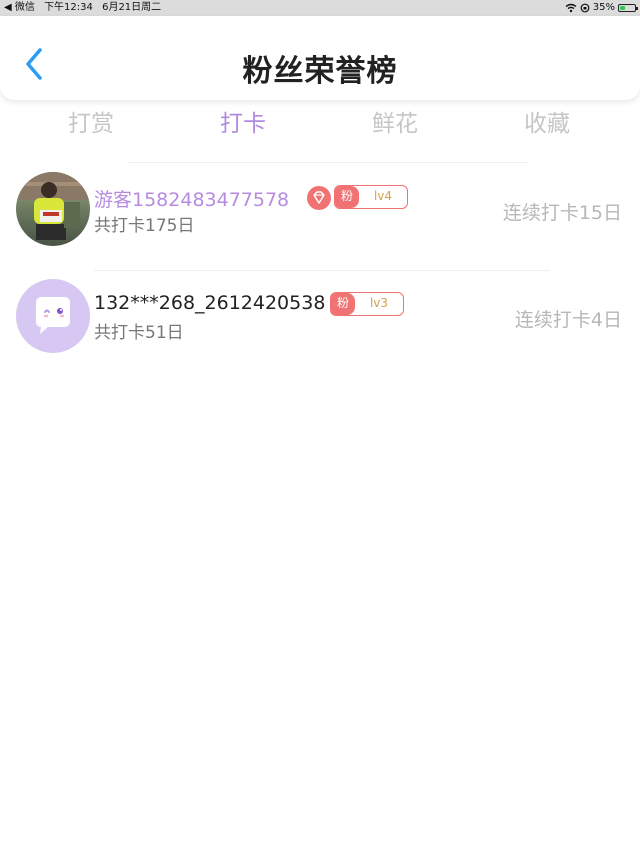 This screenshot has height=853, width=640. I want to click on status-bar: ◀ 微信 下午12:34 6月21日周二 35%, so click(320, 8).